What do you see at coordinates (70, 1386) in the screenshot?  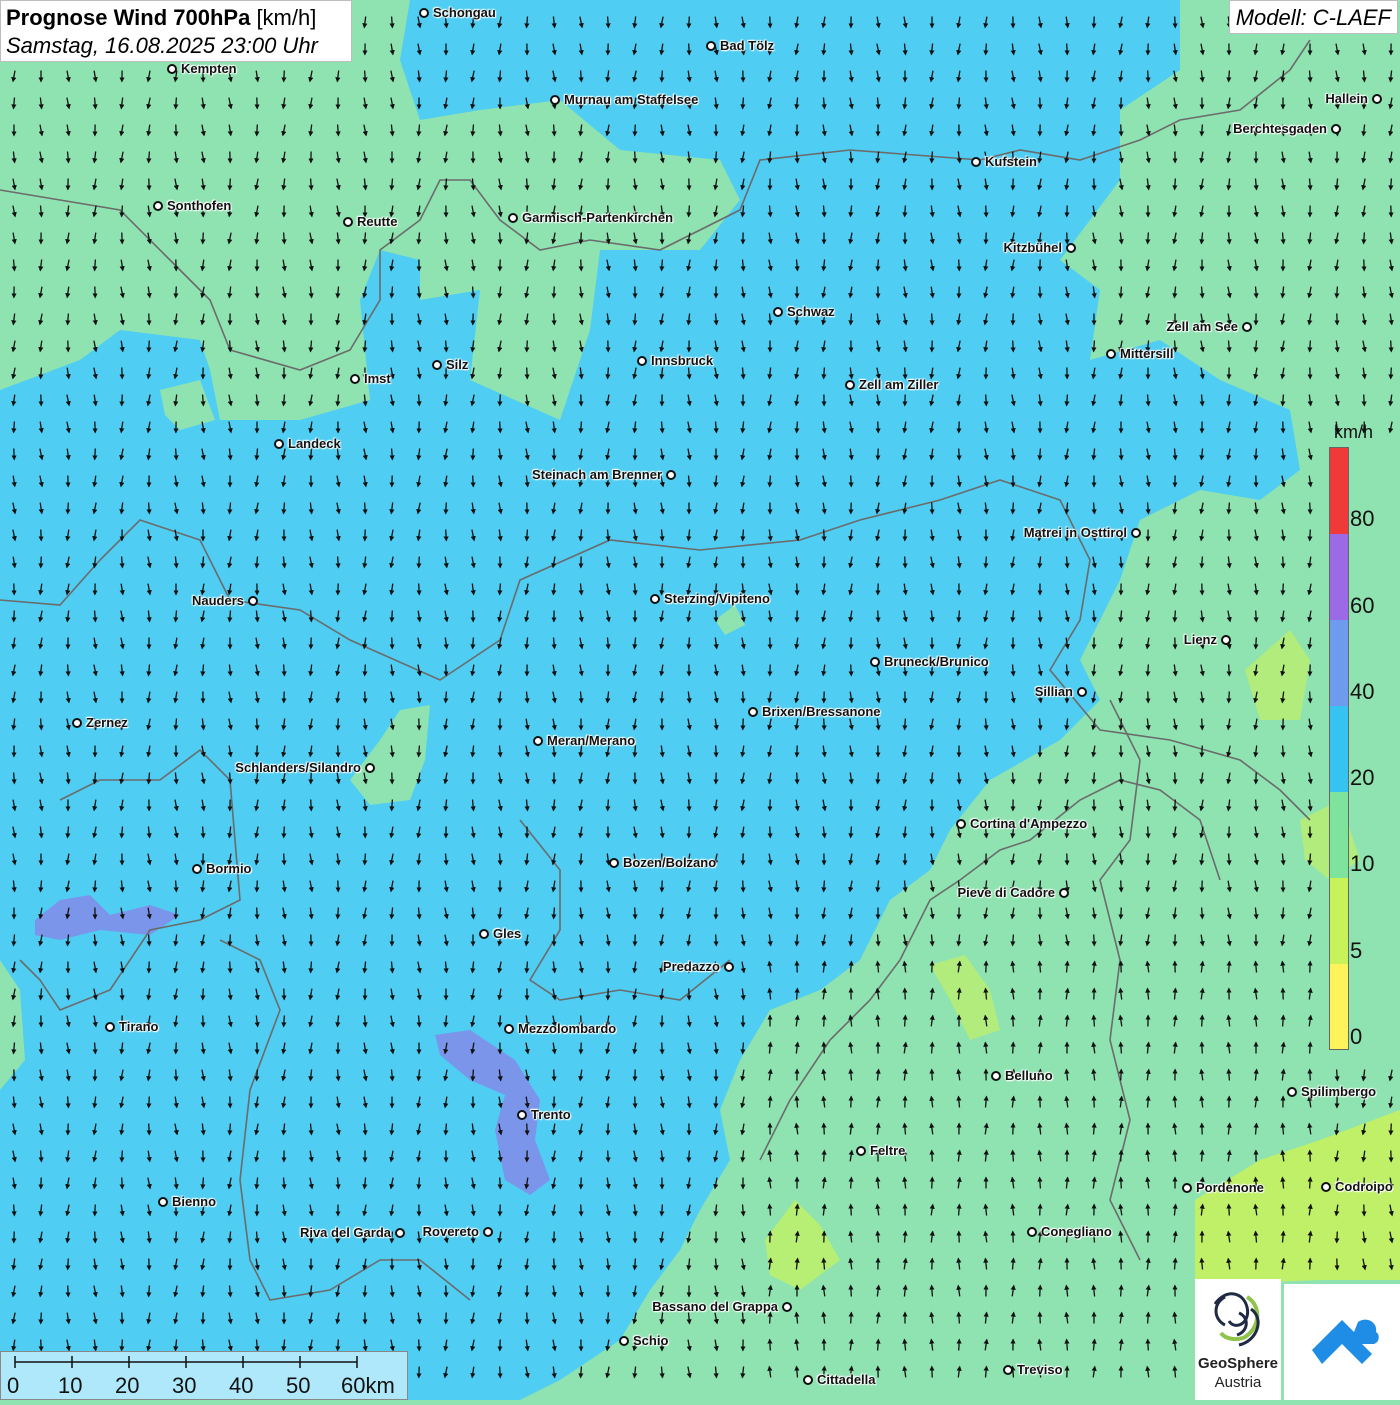 I see `scale-label-10: 10` at bounding box center [70, 1386].